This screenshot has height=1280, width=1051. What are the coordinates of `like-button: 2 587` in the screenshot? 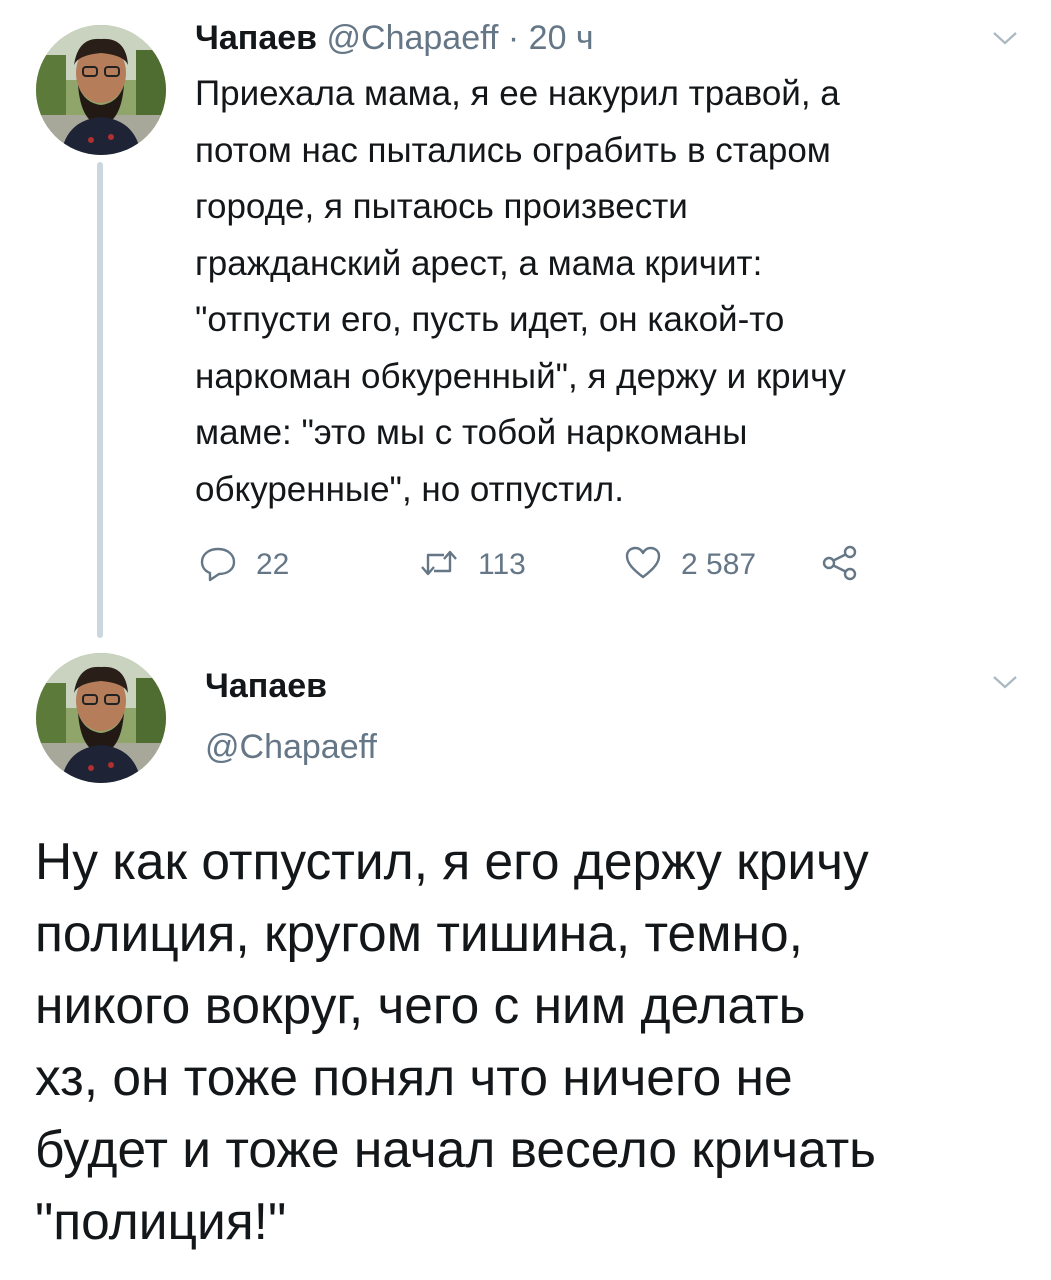 It's located at (689, 565).